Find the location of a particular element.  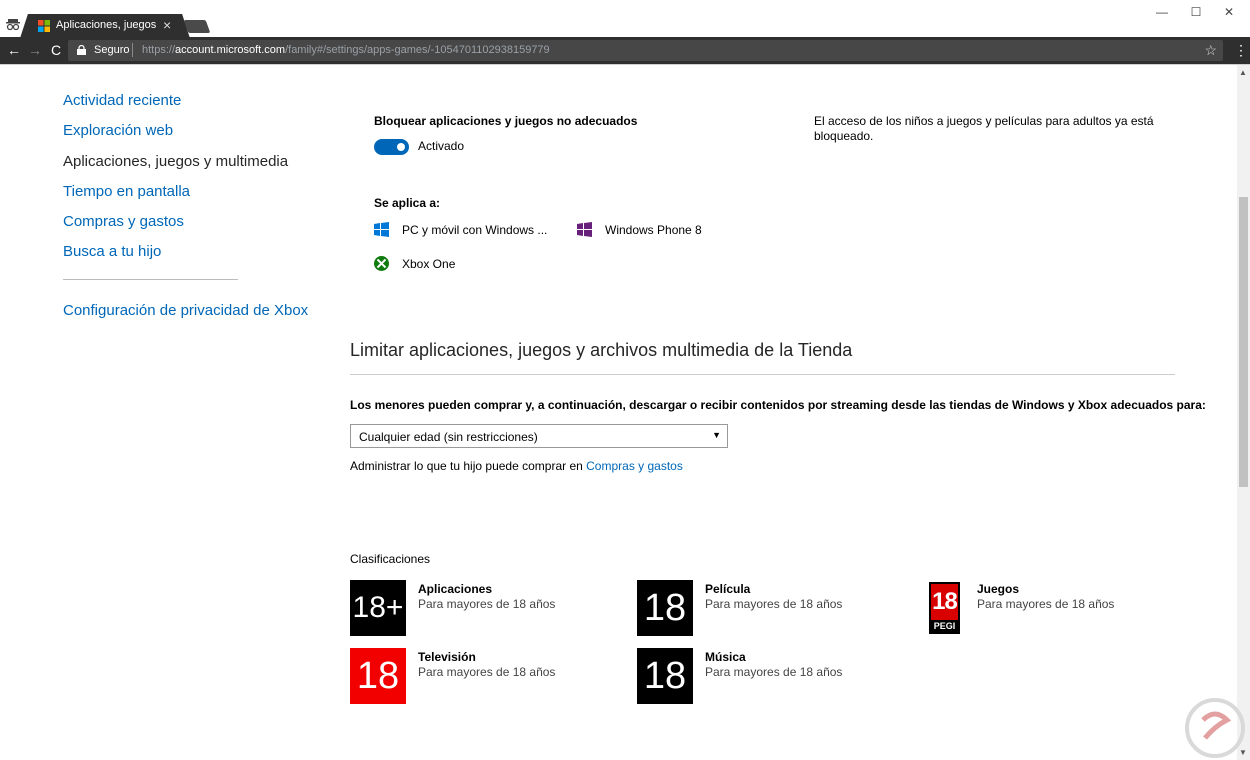

age-select-value: Cualquier edad (sin restricciones) is located at coordinates (448, 437).